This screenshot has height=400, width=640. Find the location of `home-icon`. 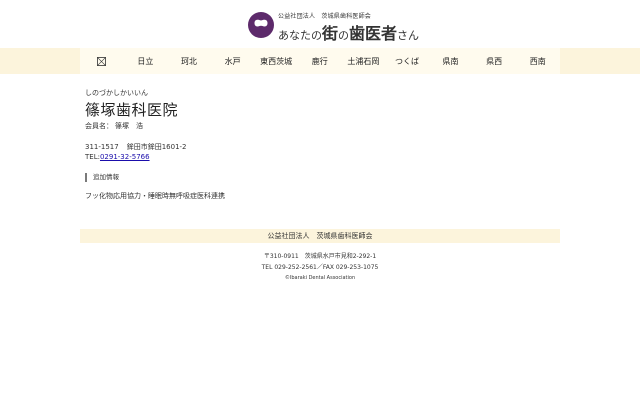

home-icon is located at coordinates (102, 61).